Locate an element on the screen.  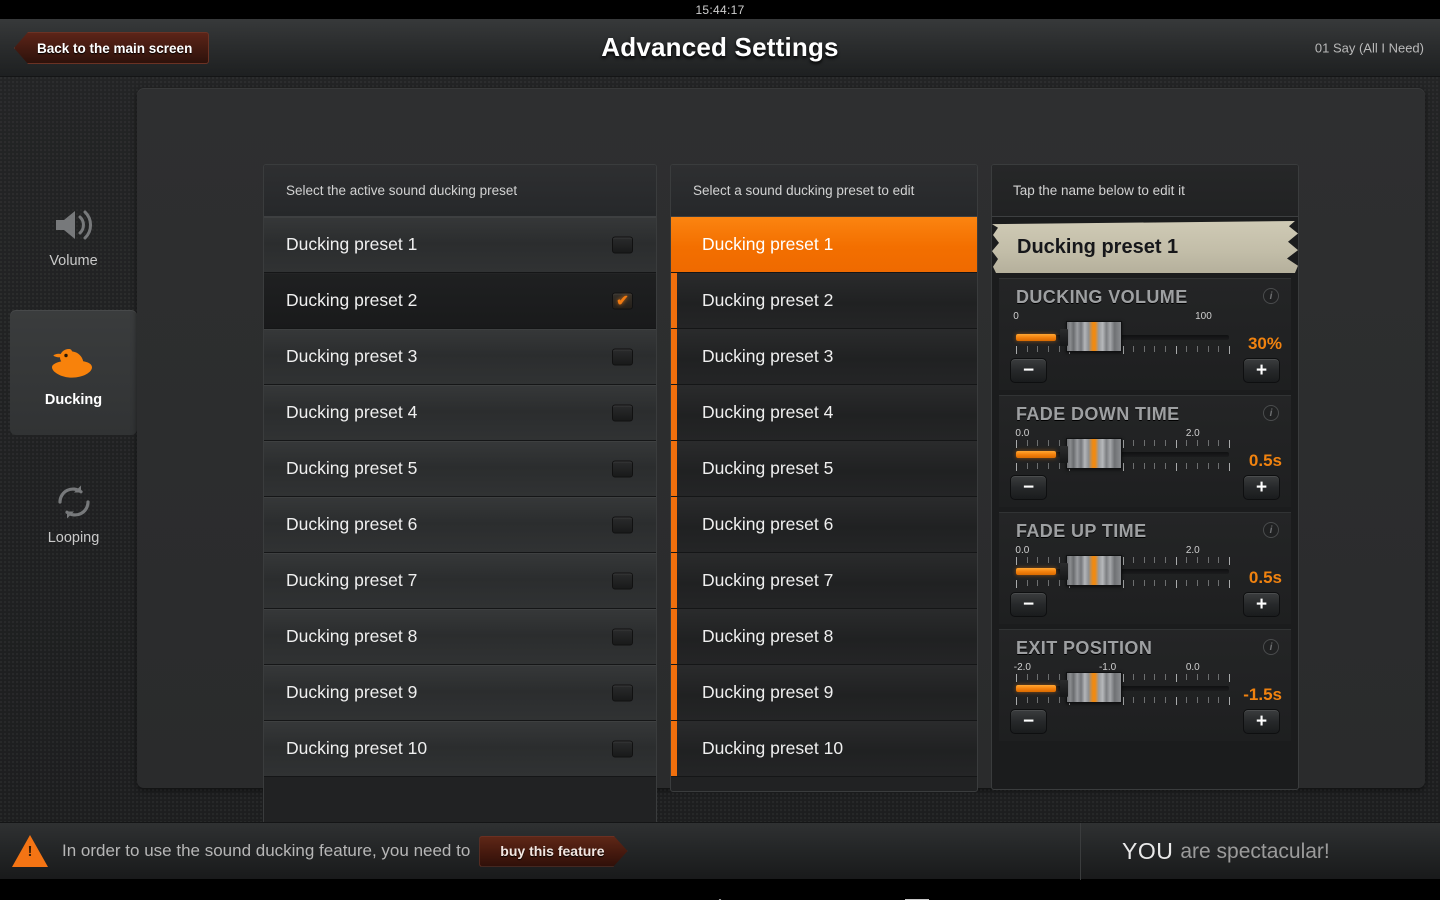
edit-preset-label: Ducking preset 2 is located at coordinates (768, 300).